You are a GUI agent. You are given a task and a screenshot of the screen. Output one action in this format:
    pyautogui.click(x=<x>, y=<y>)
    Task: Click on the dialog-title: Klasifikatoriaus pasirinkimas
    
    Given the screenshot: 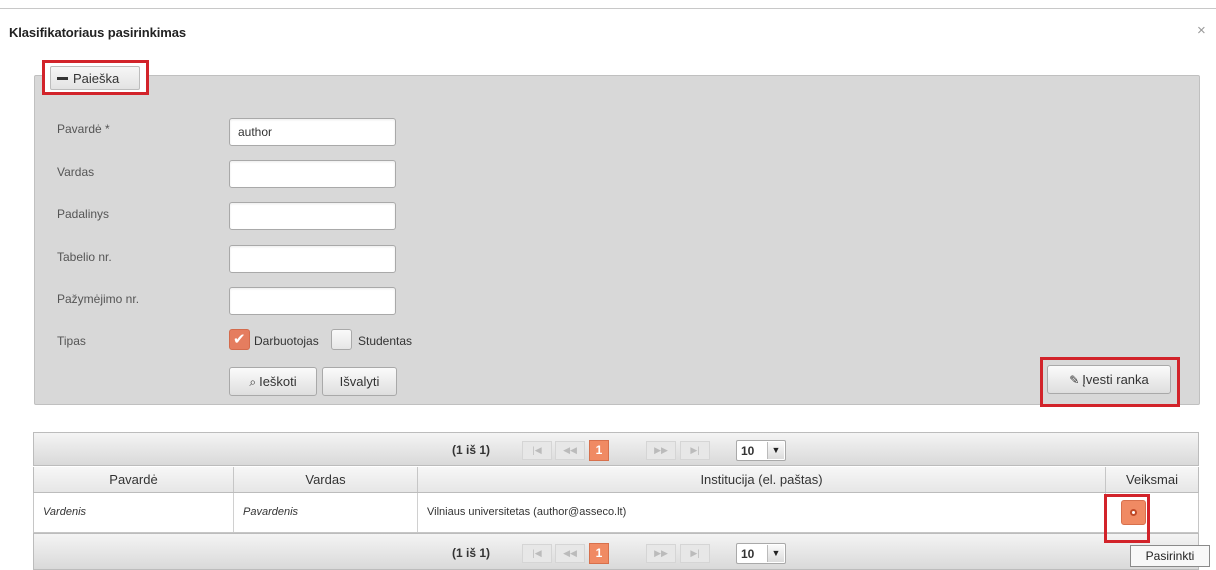 What is the action you would take?
    pyautogui.click(x=98, y=32)
    